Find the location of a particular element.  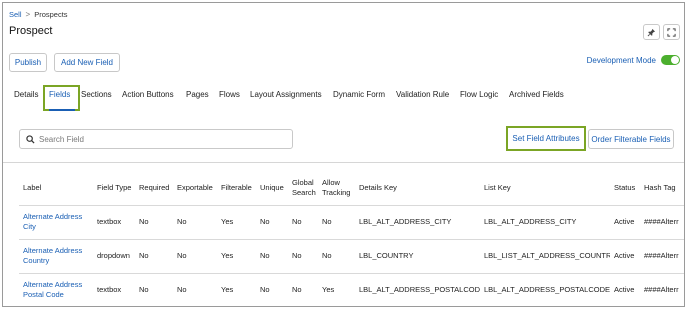

publish-button: Publish is located at coordinates (28, 62).